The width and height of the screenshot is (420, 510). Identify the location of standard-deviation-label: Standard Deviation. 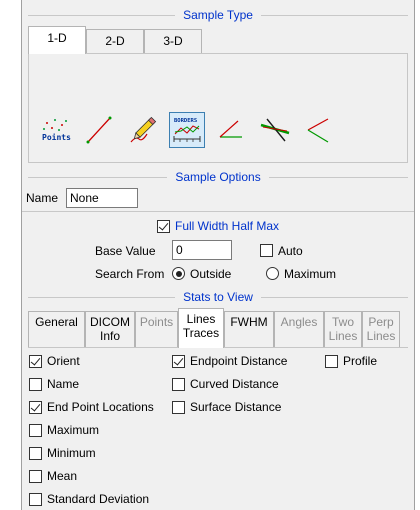
(98, 499).